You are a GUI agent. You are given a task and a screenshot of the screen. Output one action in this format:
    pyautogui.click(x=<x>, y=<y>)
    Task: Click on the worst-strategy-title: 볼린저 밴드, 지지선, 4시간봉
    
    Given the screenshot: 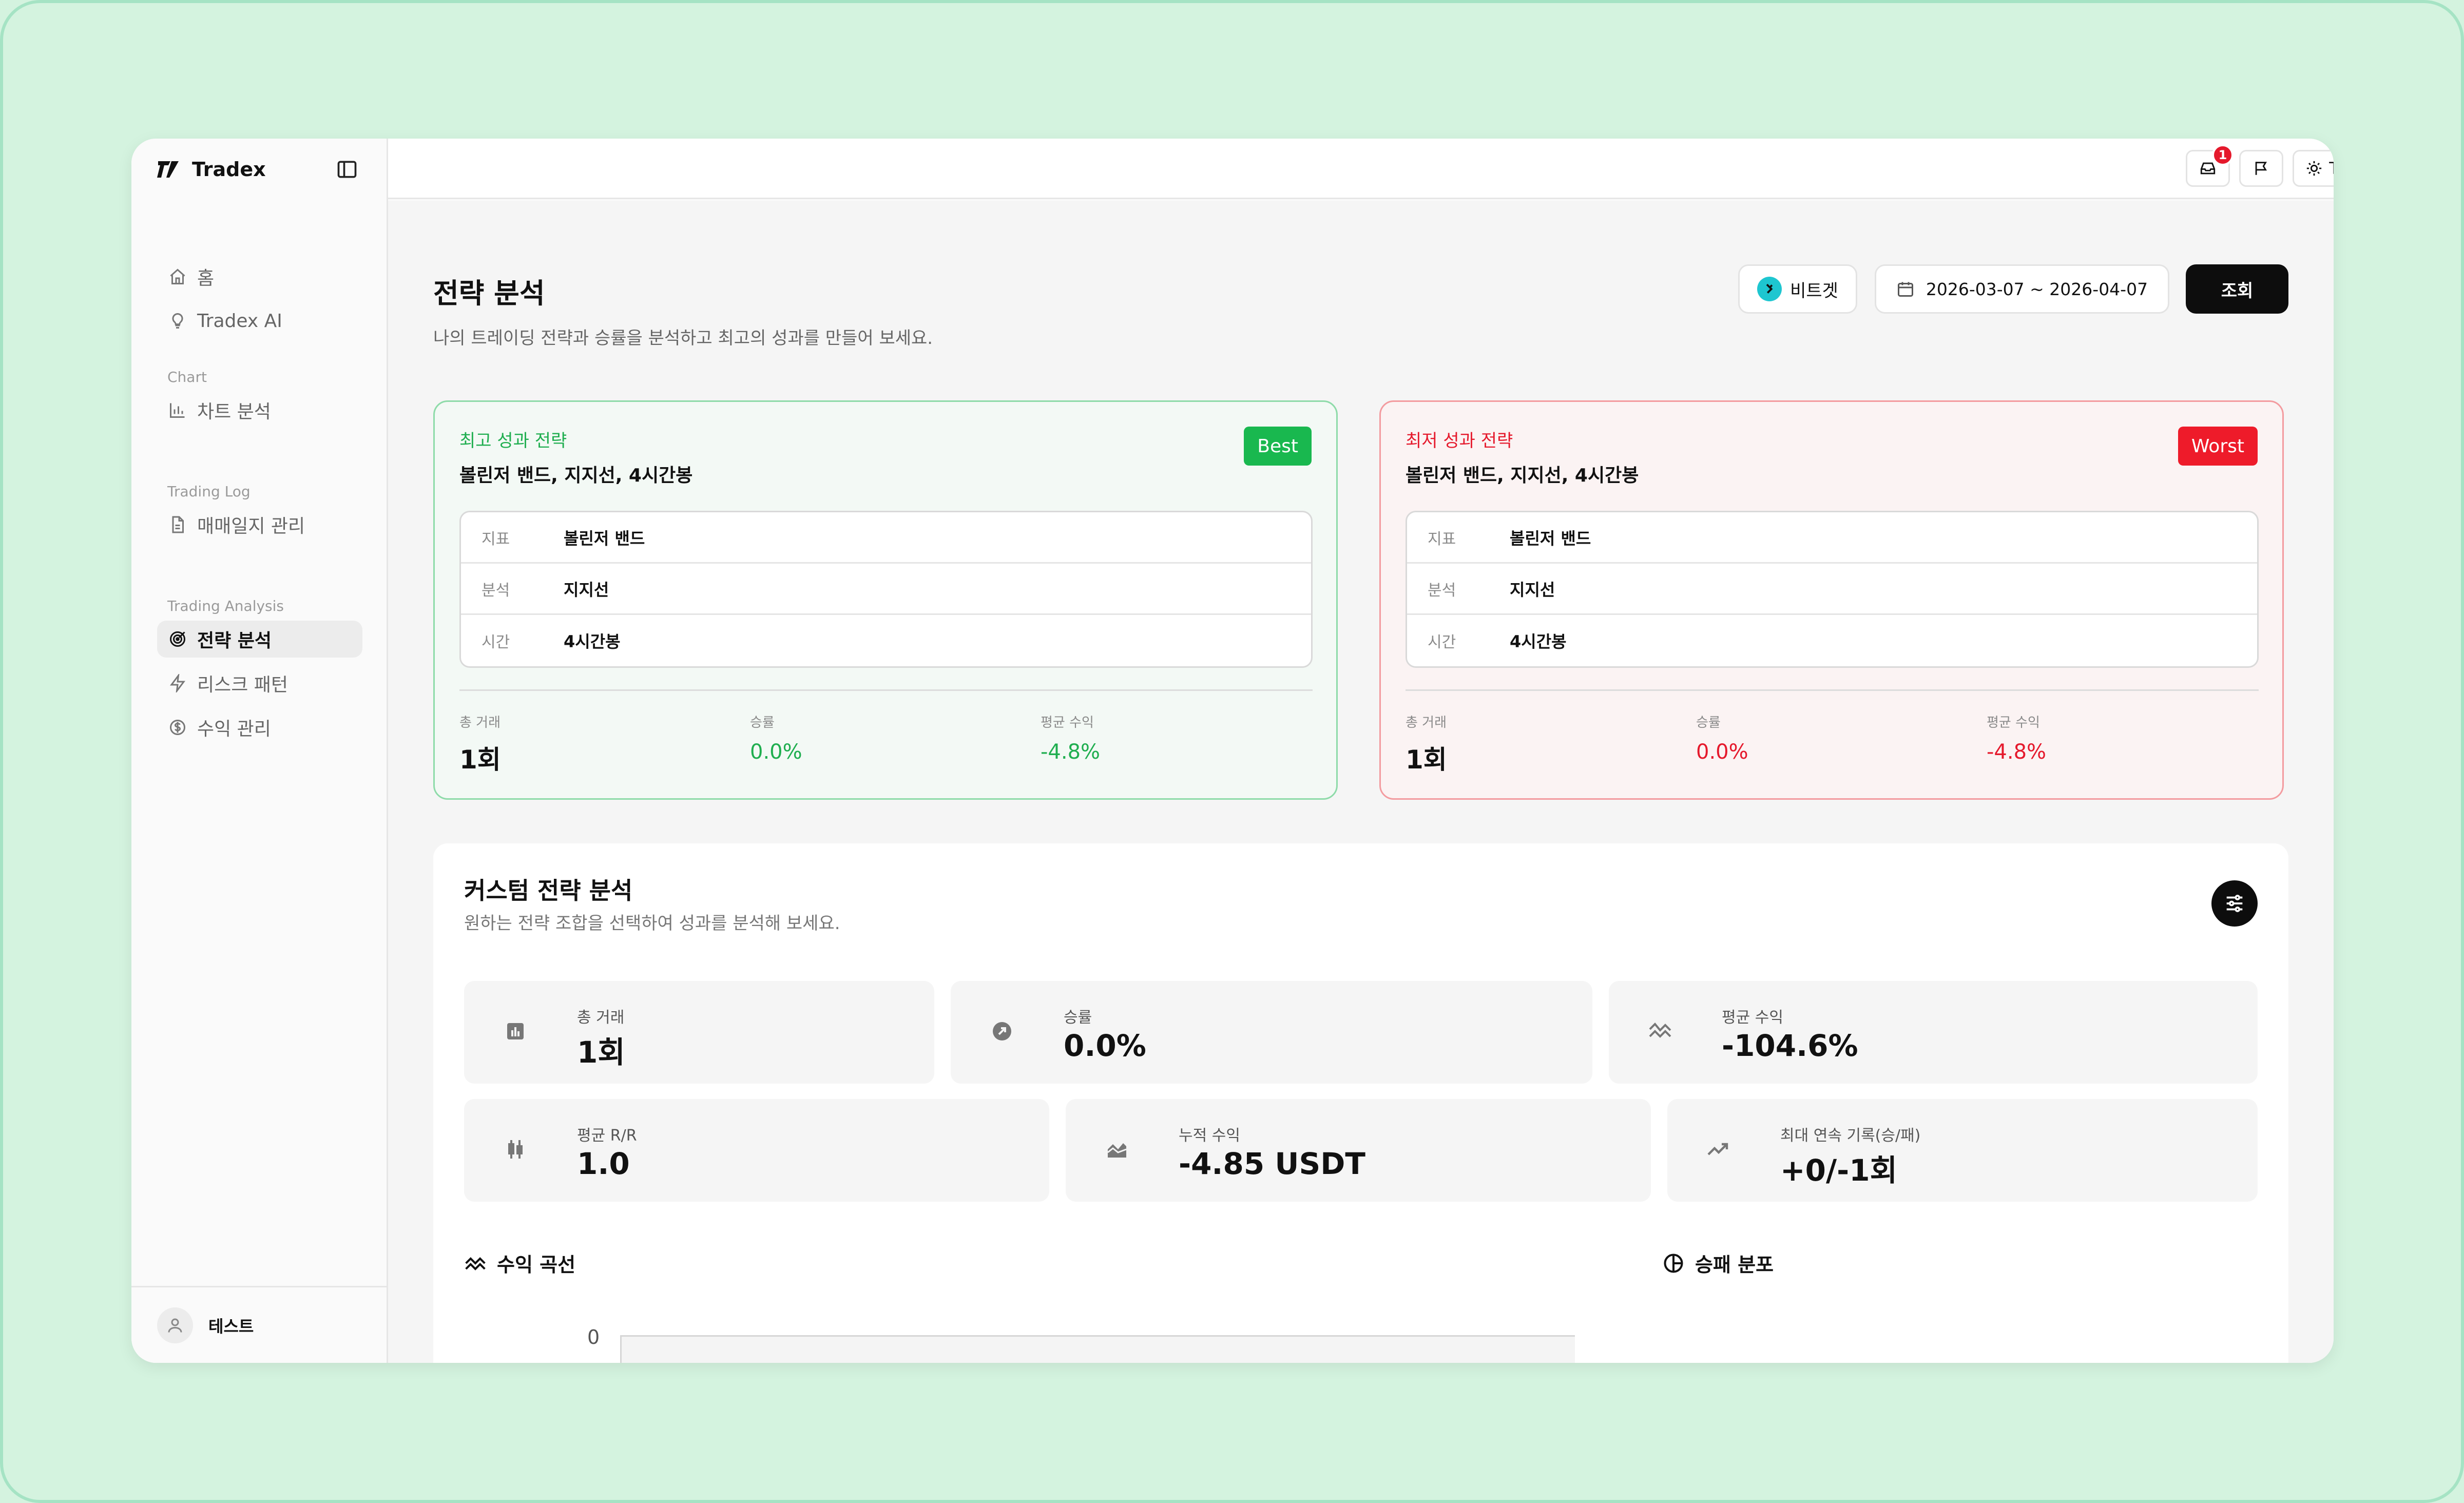 What is the action you would take?
    pyautogui.click(x=1522, y=475)
    